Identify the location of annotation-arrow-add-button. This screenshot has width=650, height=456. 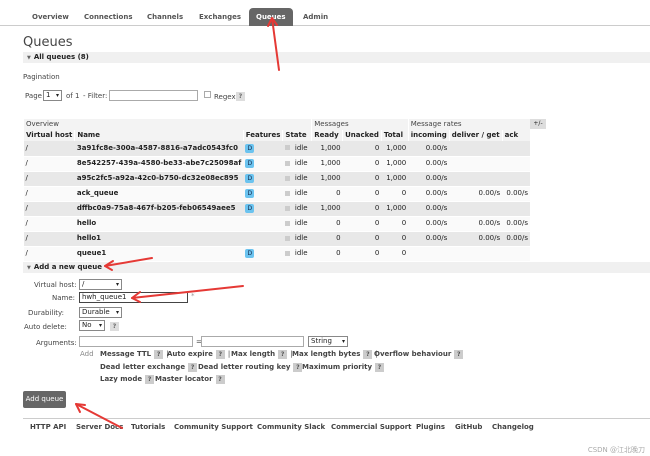
(99, 416).